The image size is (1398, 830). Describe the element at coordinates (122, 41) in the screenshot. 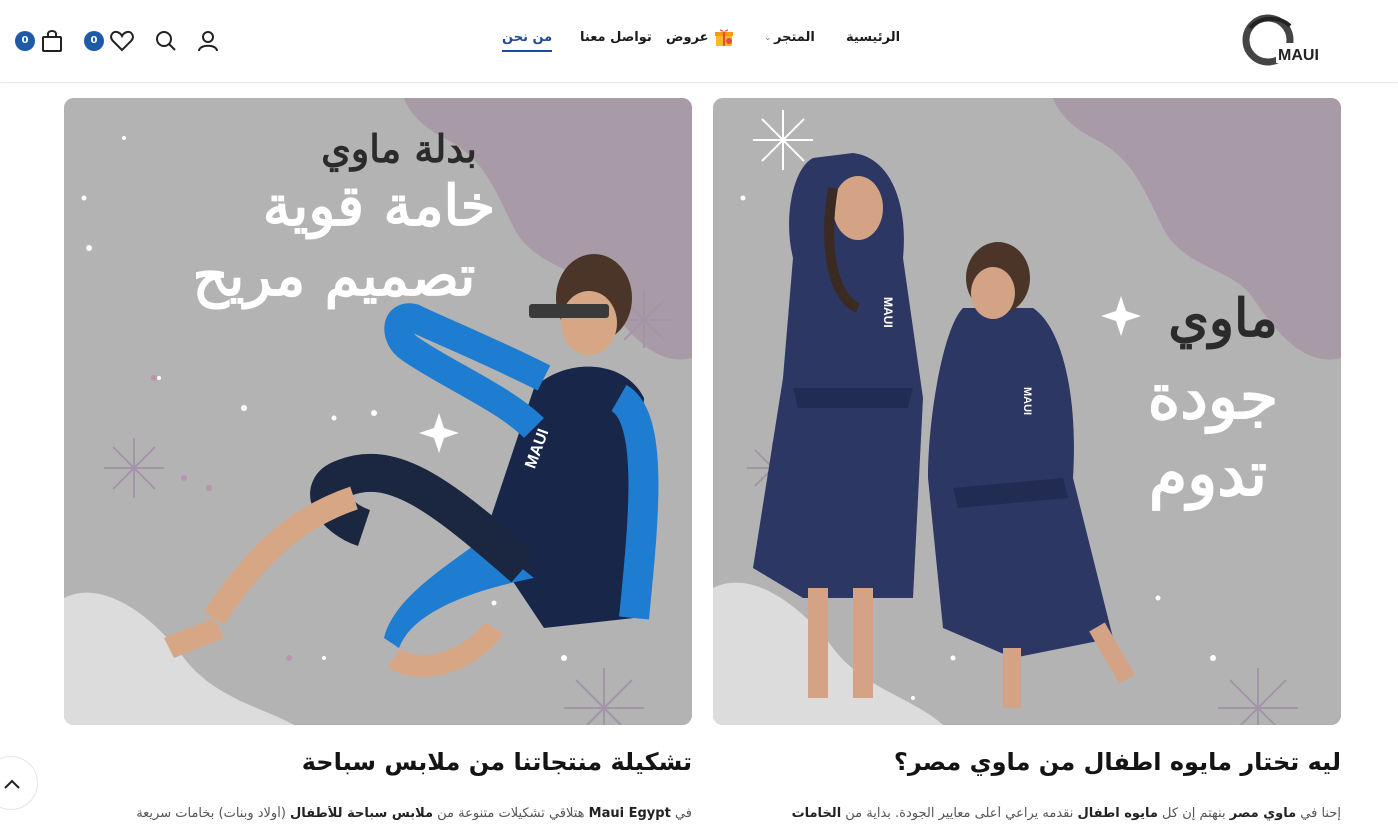

I see `wishlist-heart-icon` at that location.